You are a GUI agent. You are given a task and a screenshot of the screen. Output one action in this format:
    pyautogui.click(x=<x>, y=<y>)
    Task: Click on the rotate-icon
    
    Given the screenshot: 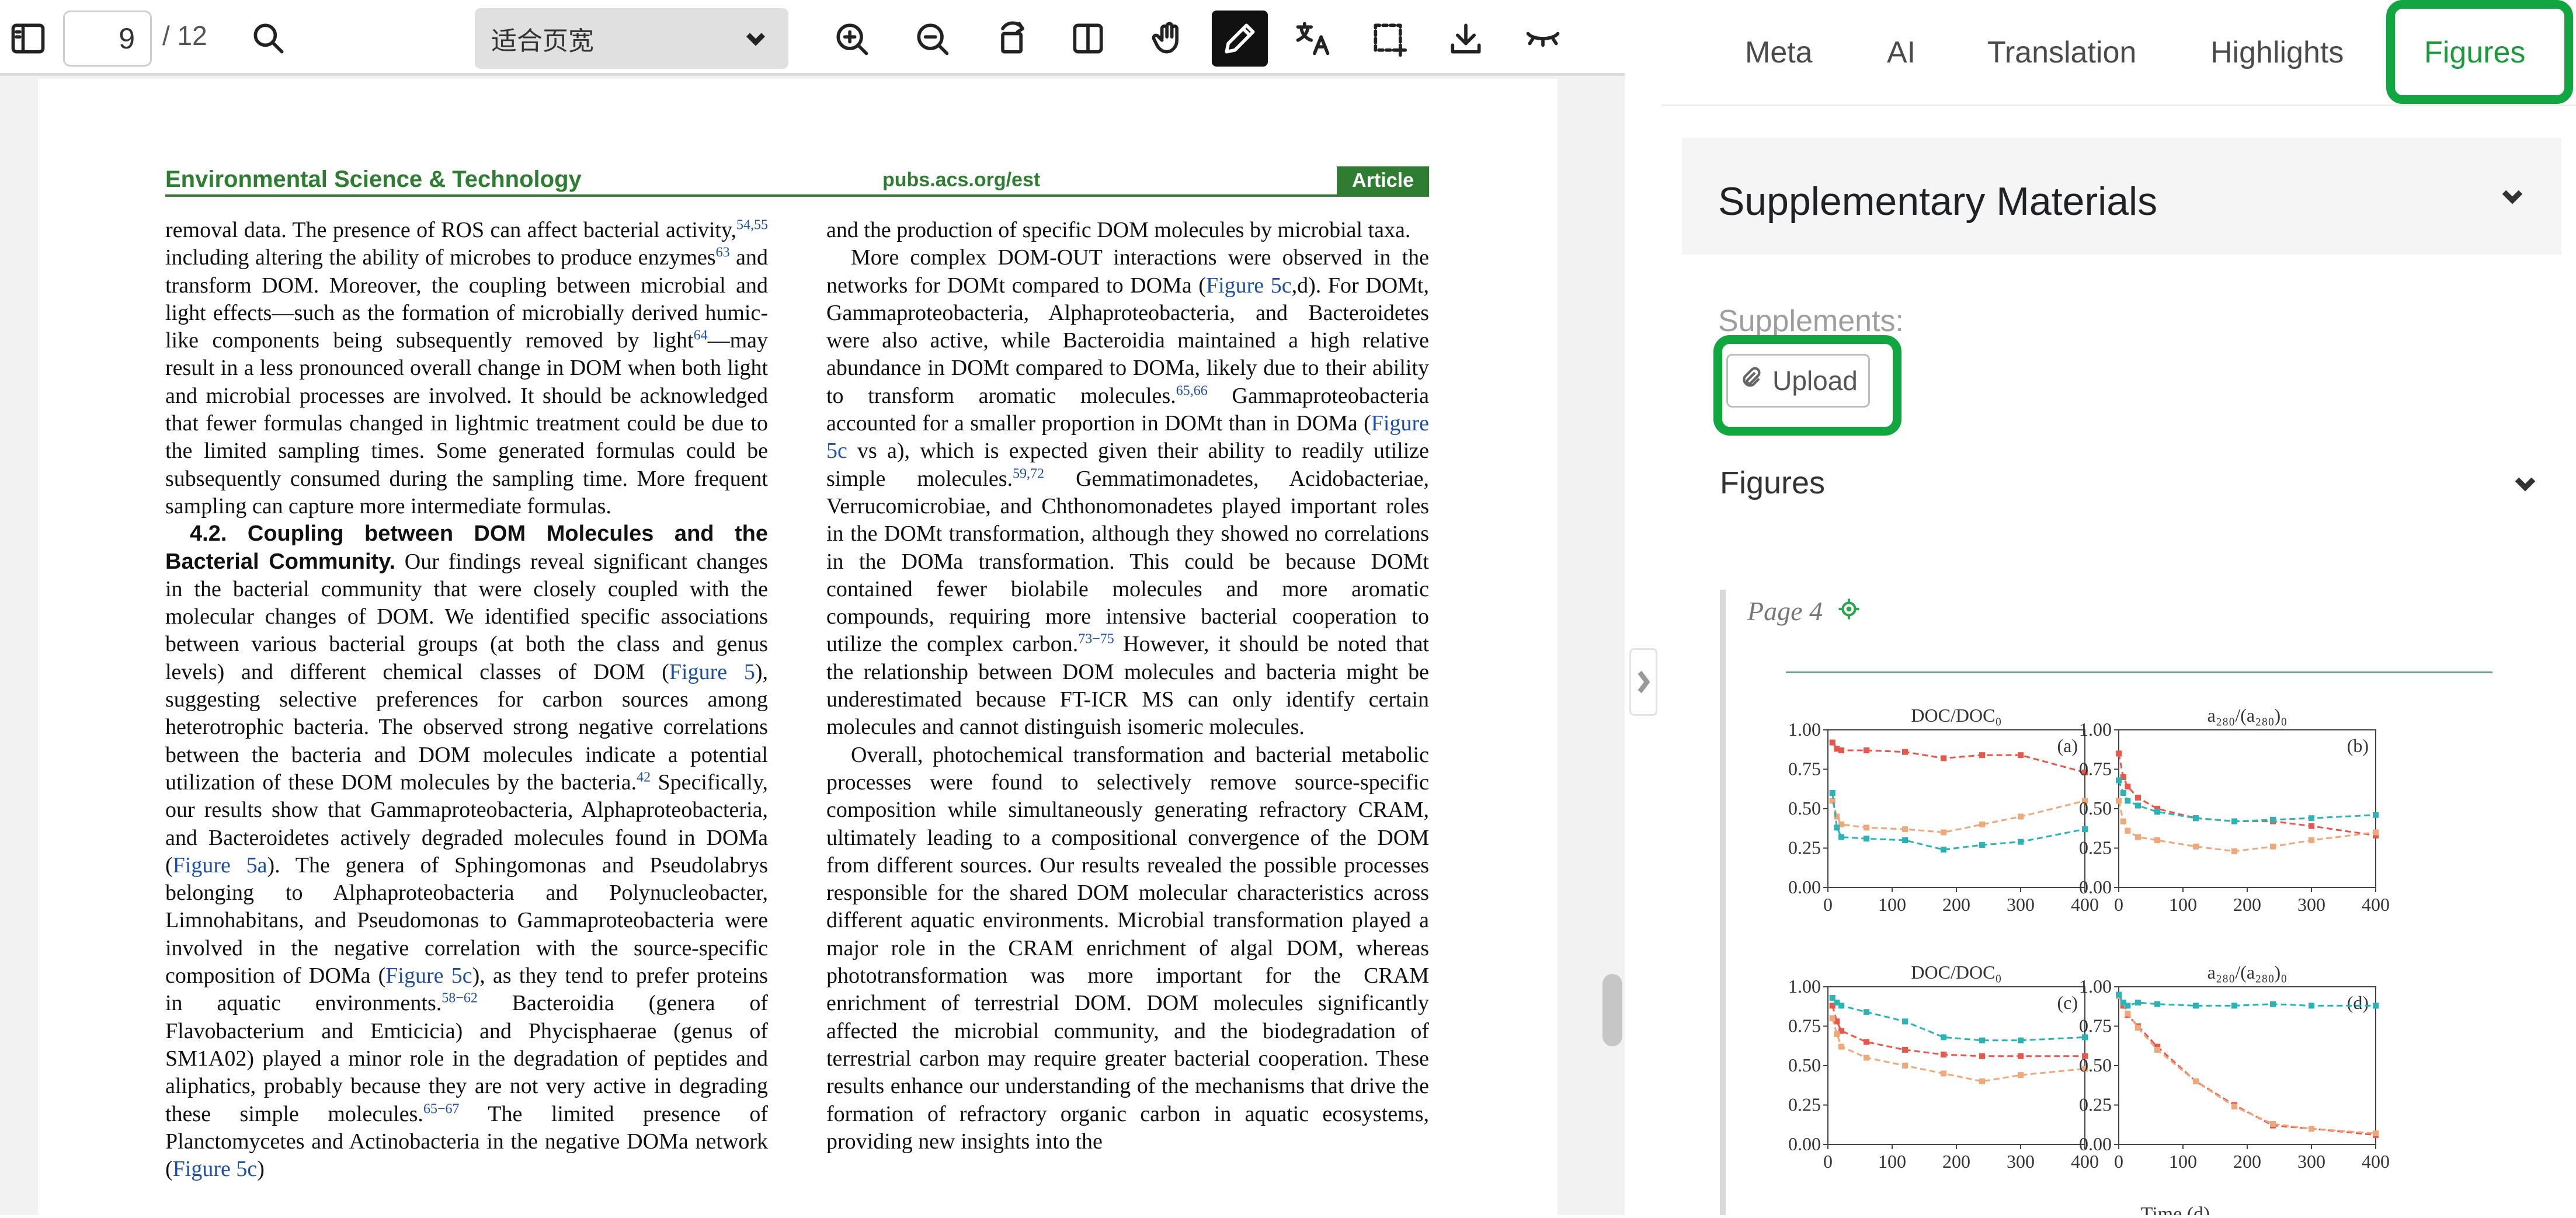 What is the action you would take?
    pyautogui.click(x=1013, y=39)
    